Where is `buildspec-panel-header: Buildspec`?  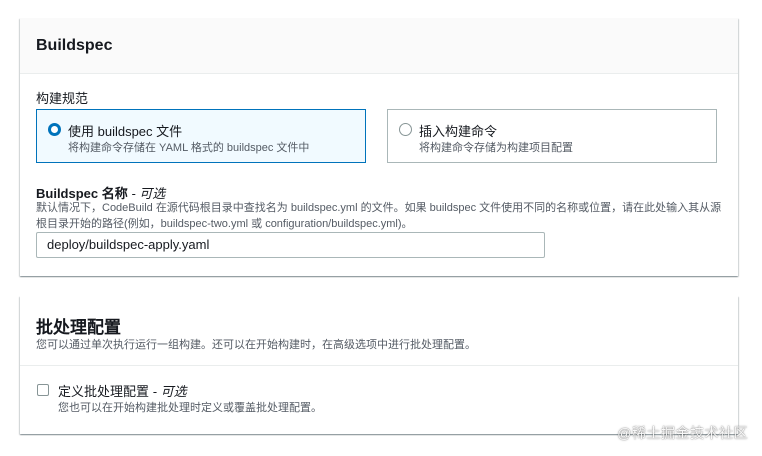
buildspec-panel-header: Buildspec is located at coordinates (379, 46).